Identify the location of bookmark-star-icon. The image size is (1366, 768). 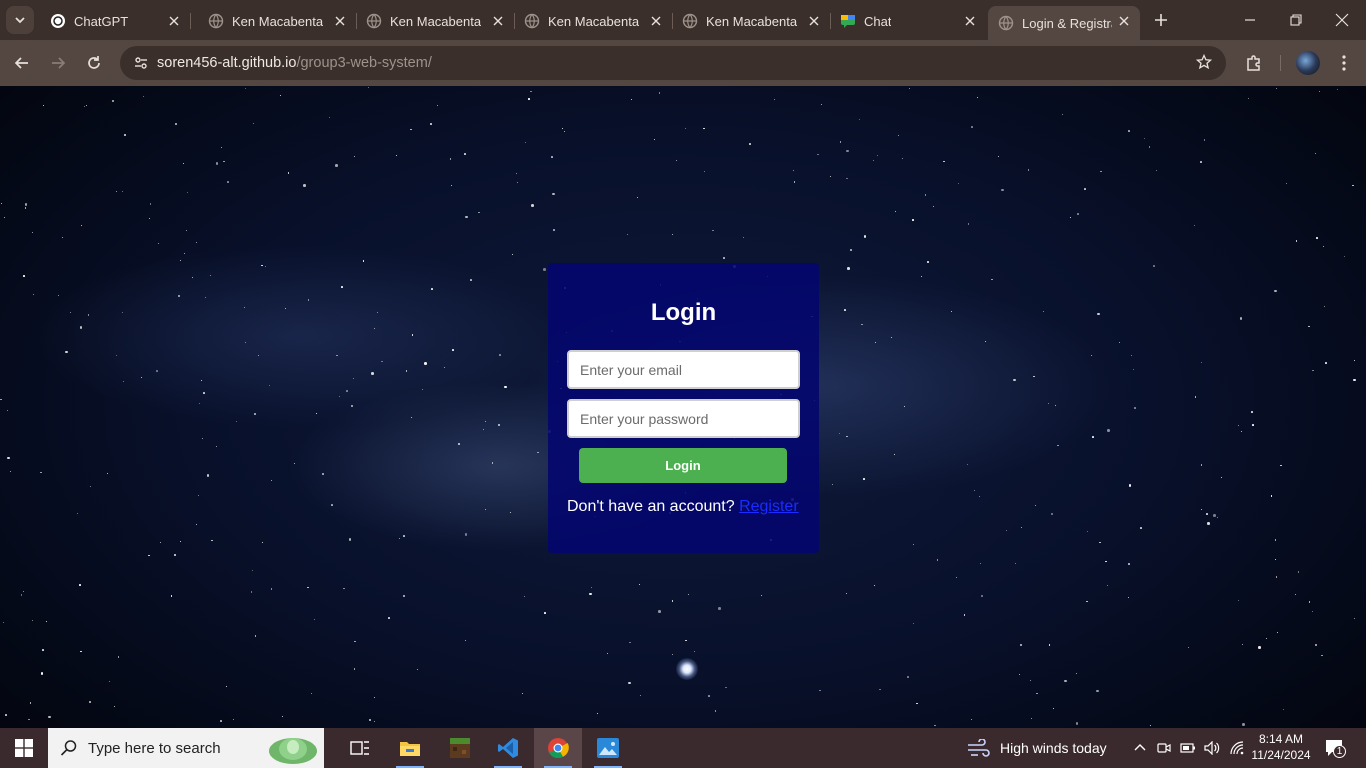
(1204, 64).